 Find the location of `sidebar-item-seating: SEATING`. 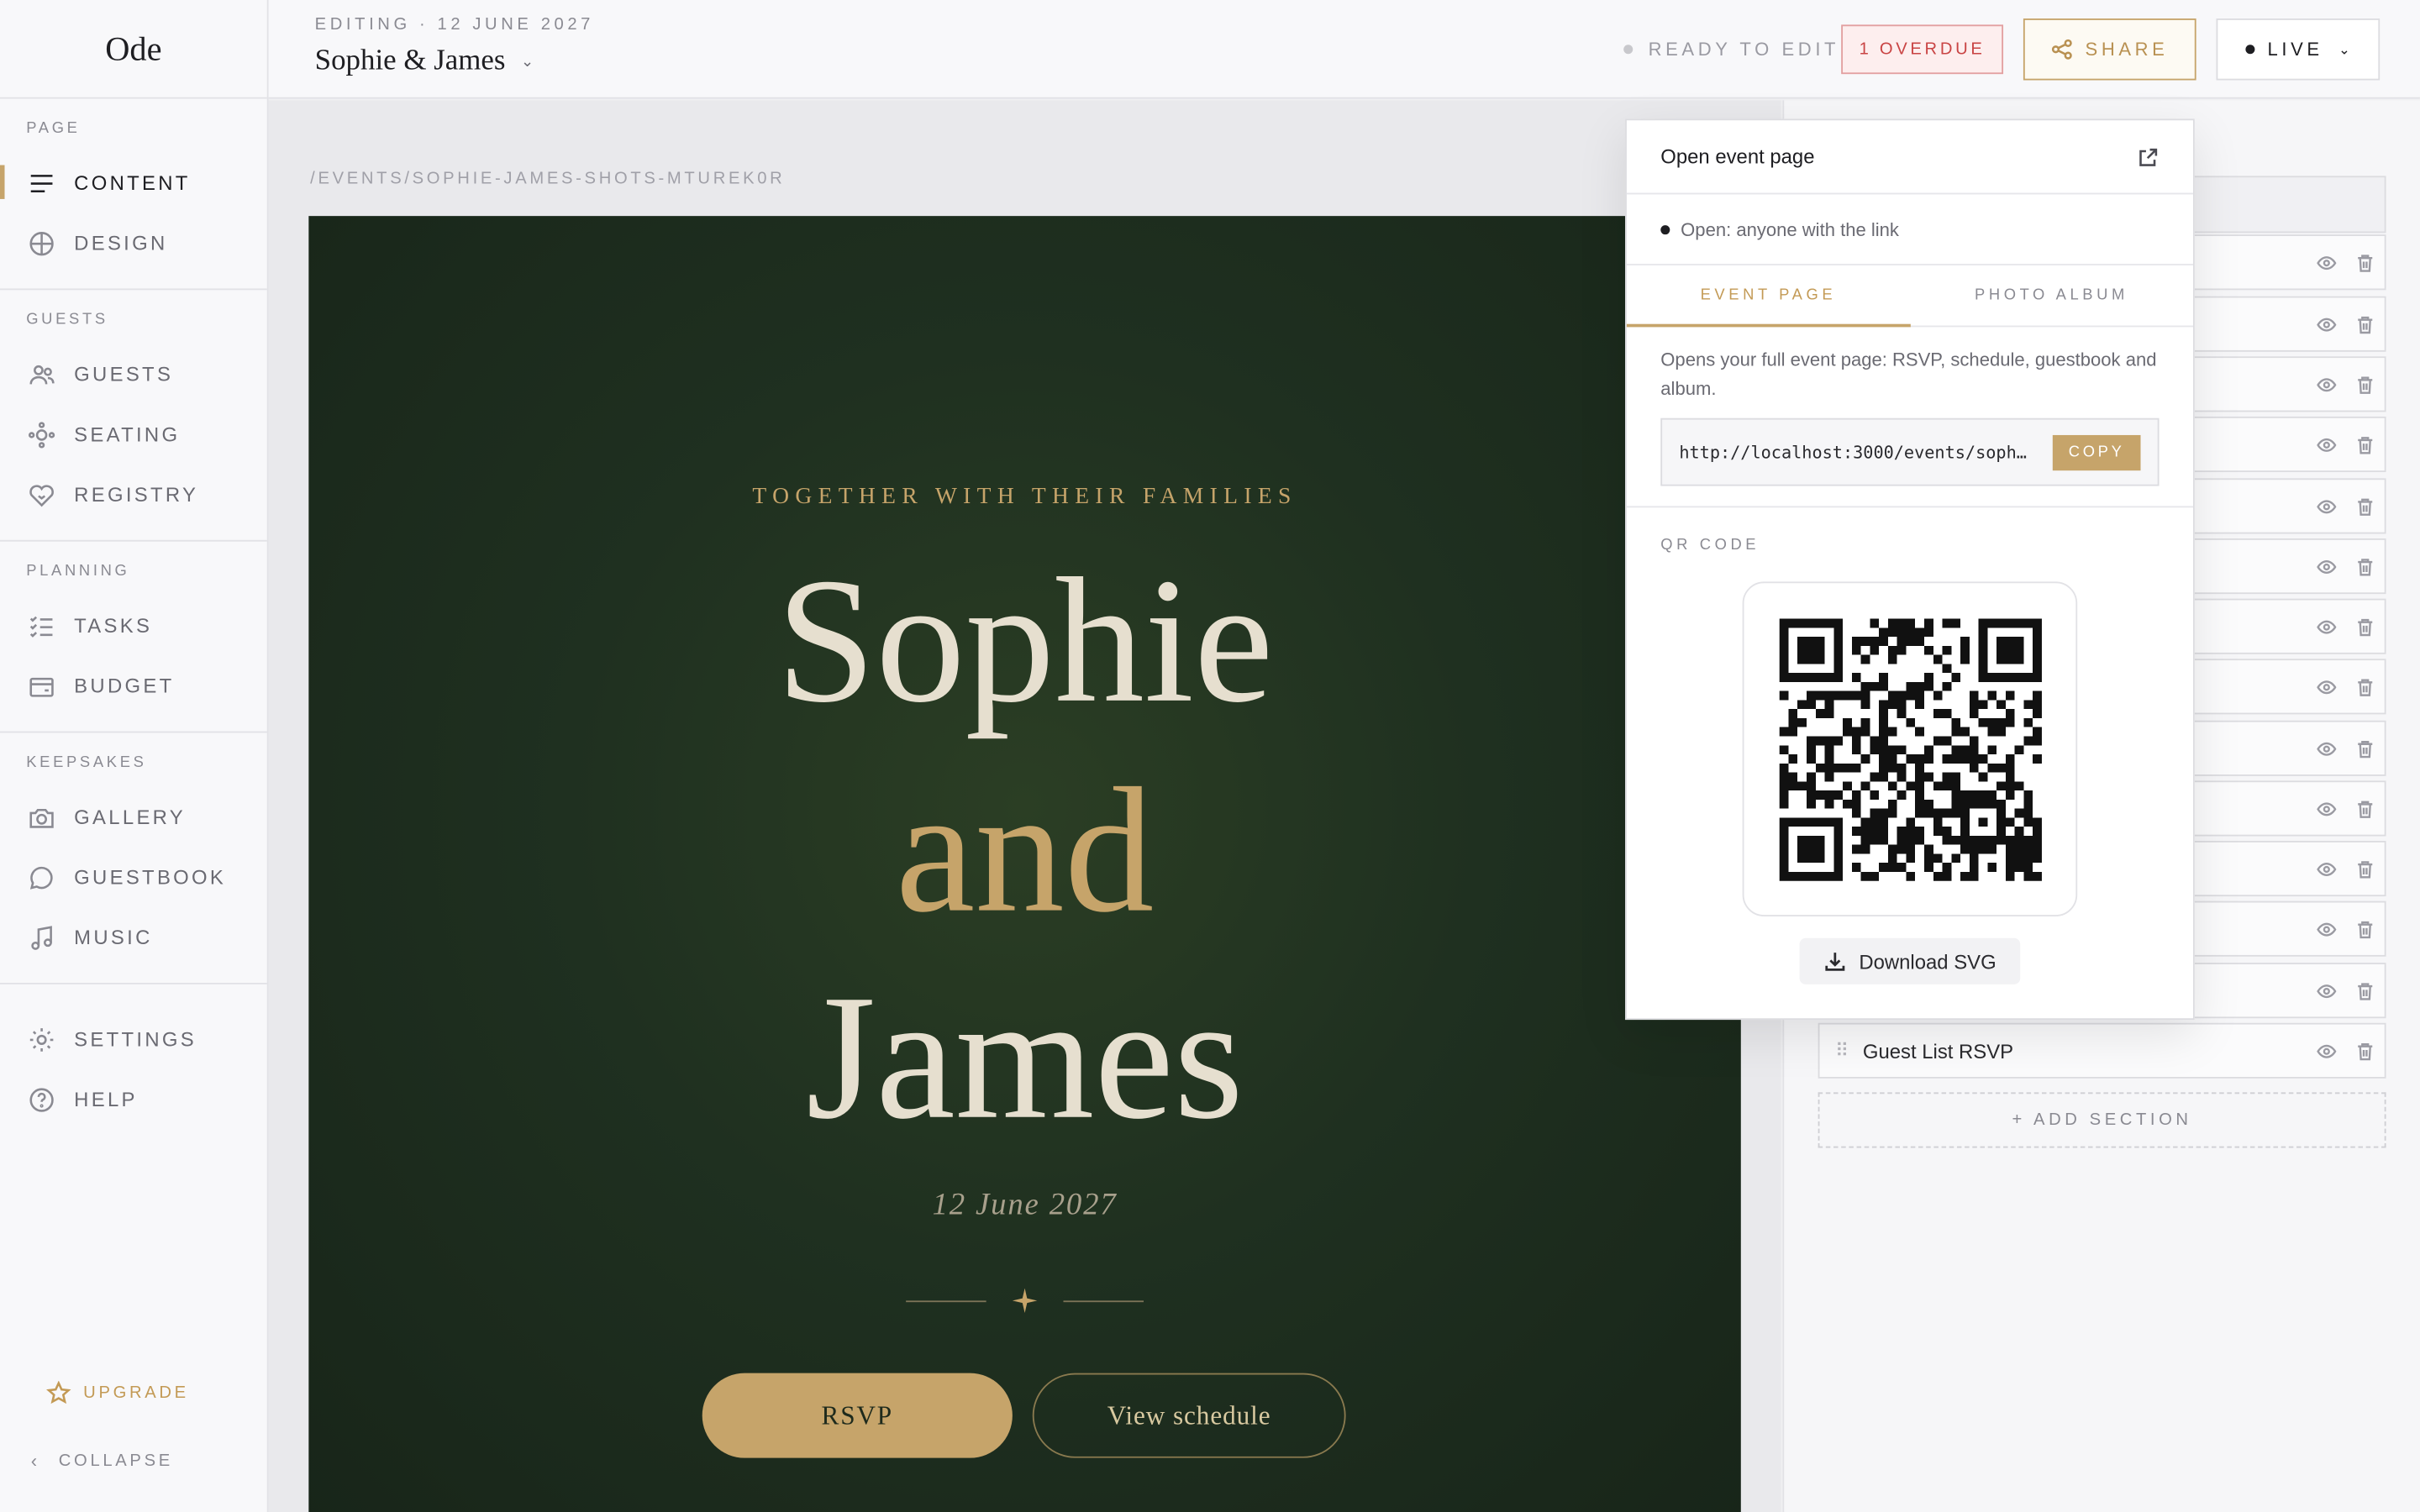

sidebar-item-seating: SEATING is located at coordinates (133, 434).